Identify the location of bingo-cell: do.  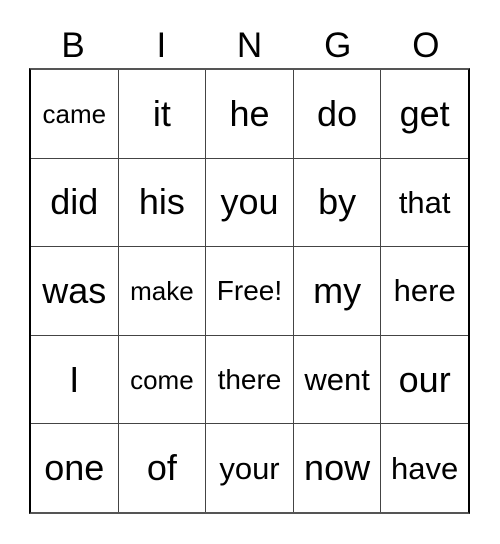
(337, 114).